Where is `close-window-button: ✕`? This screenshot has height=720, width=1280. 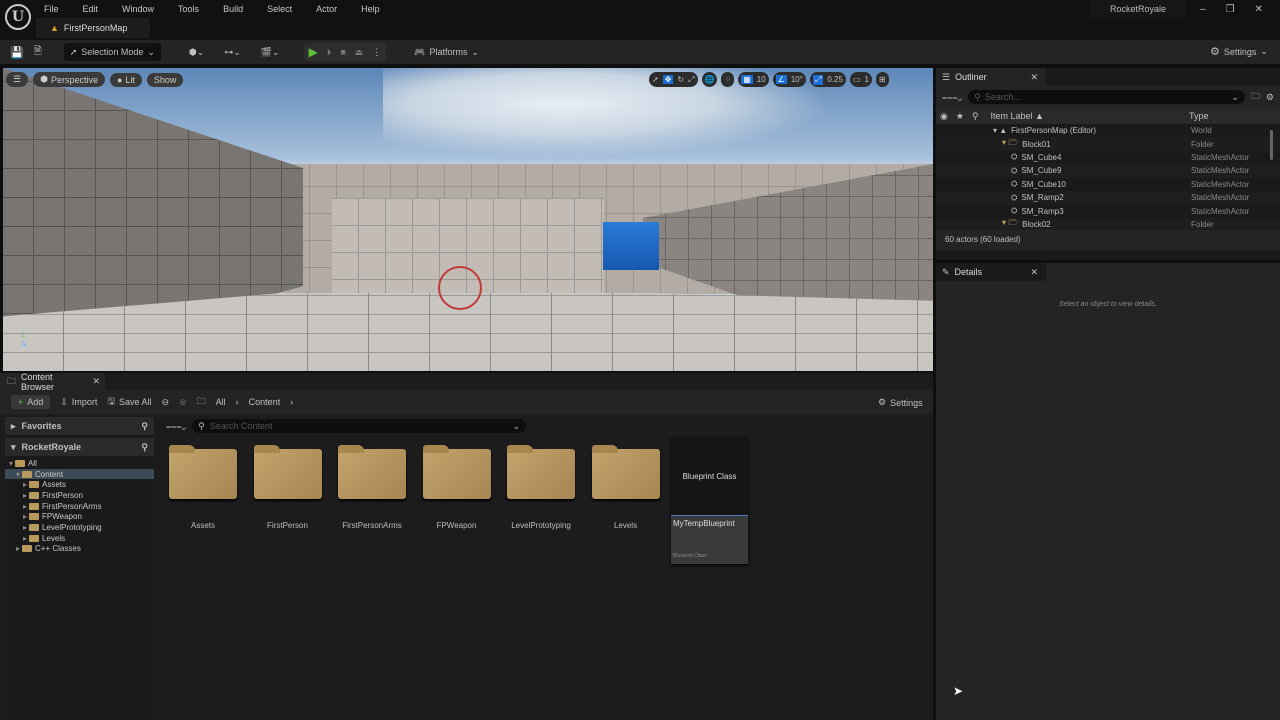
close-window-button: ✕ is located at coordinates (1259, 9).